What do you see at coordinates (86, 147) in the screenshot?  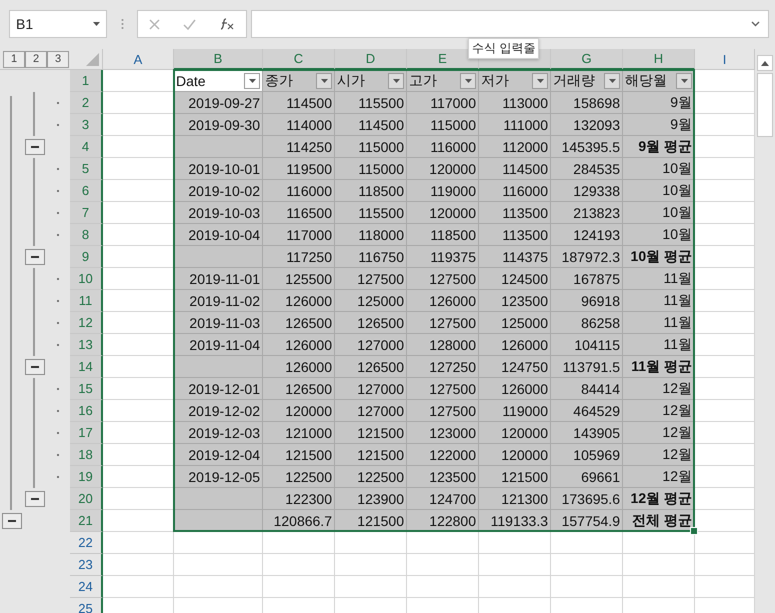 I see `row-header: 4` at bounding box center [86, 147].